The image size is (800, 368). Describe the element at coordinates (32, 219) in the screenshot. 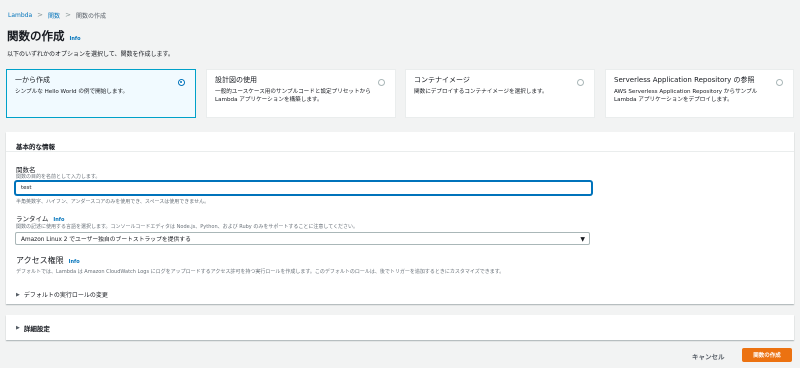

I see `runtime-label-text: ランタイム` at that location.